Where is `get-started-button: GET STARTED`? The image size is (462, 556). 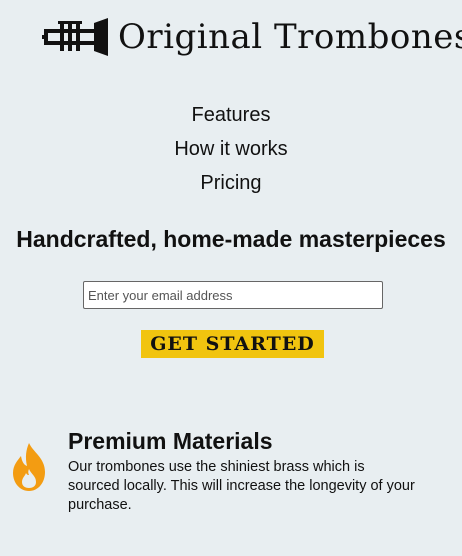
get-started-button: GET STARTED is located at coordinates (232, 344).